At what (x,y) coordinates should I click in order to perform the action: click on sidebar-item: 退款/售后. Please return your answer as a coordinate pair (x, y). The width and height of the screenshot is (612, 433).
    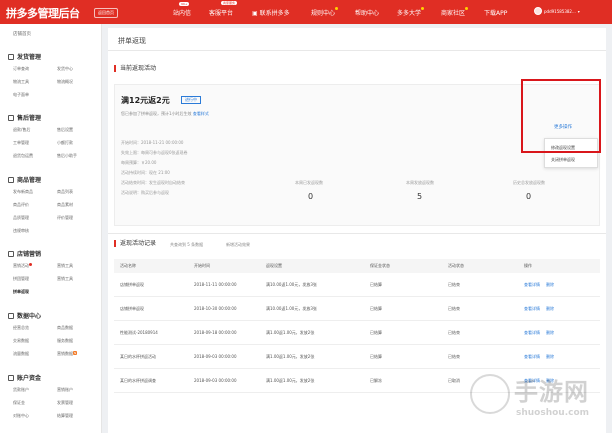
    Looking at the image, I should click on (21, 130).